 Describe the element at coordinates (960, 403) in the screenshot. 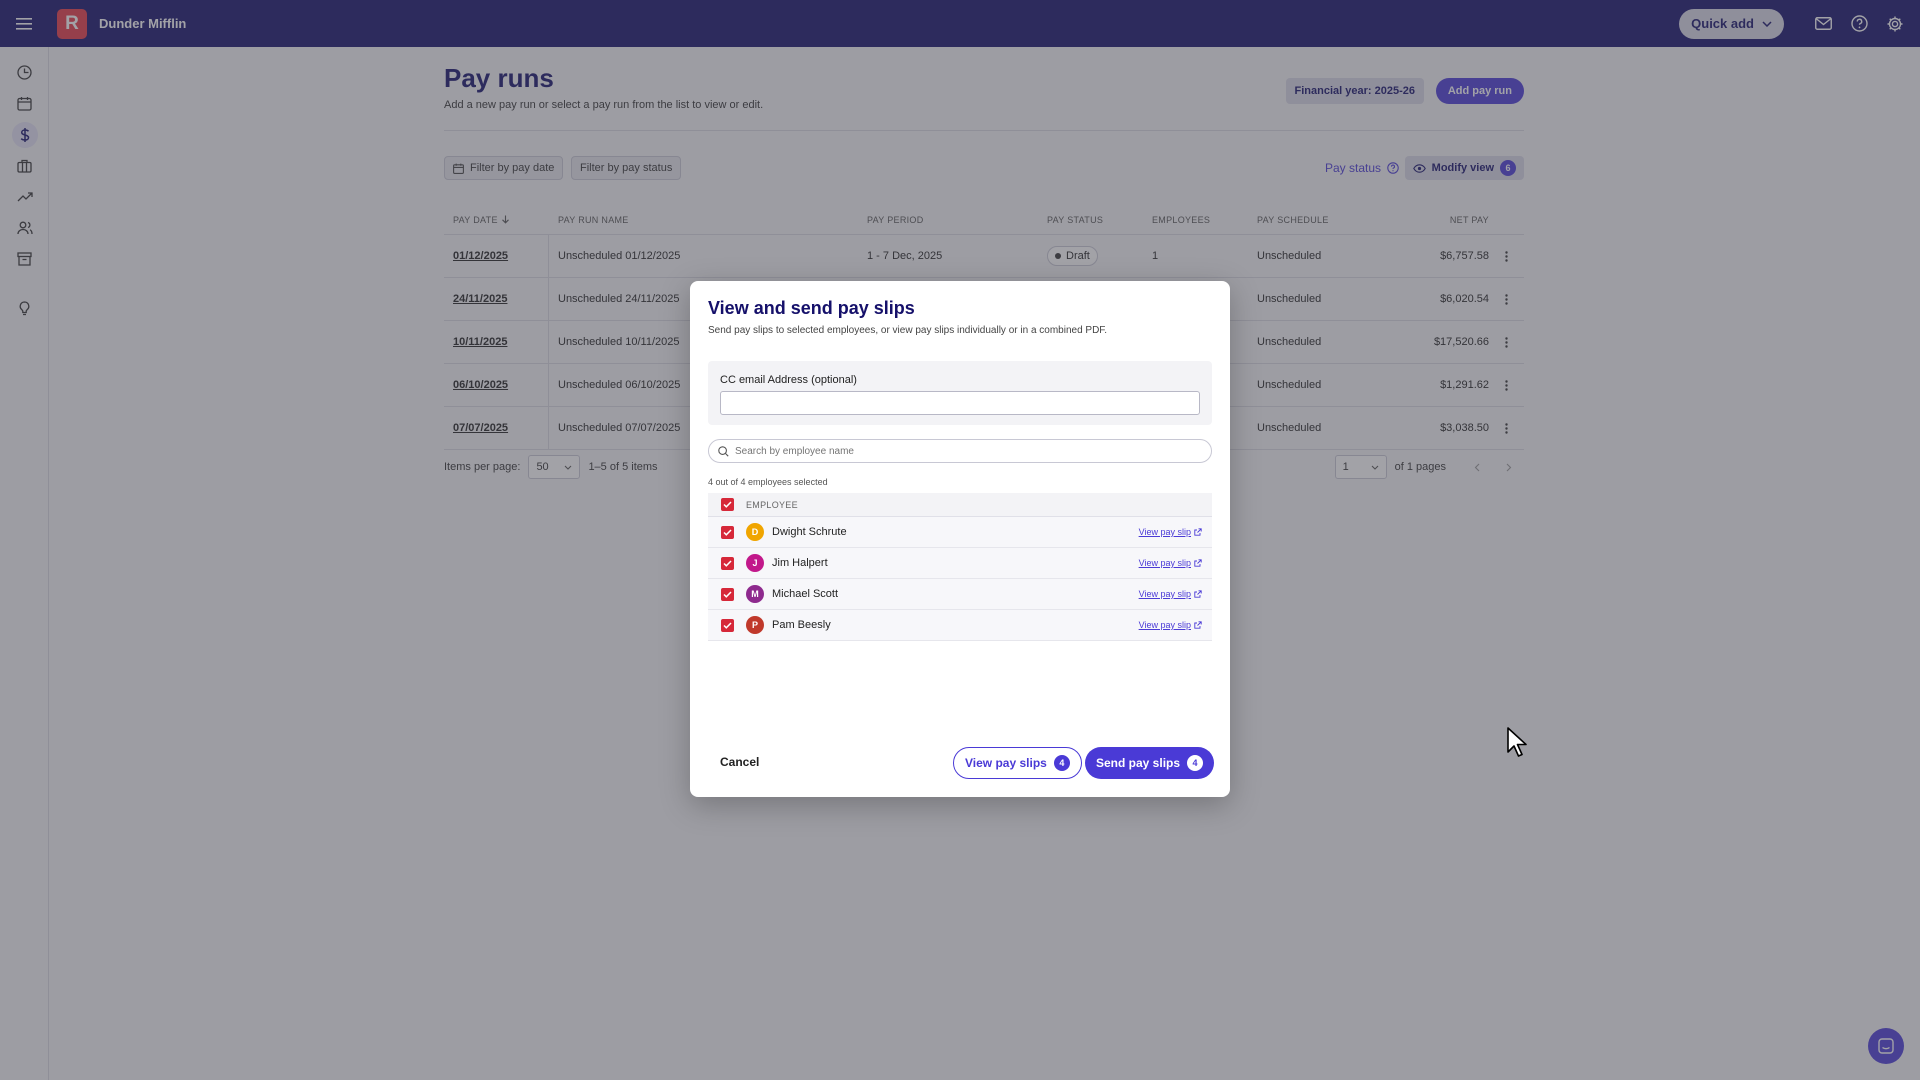

I see `cc-email-input` at that location.